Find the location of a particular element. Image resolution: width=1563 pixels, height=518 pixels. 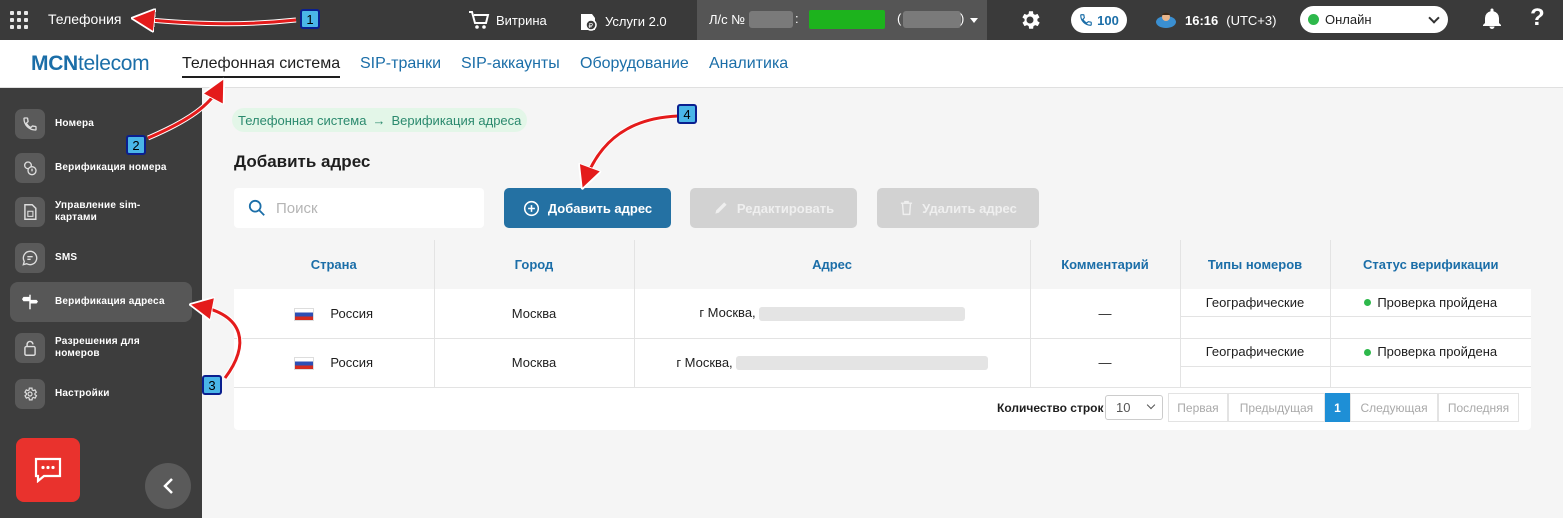

breadcrumb-arrow-icon: → is located at coordinates (379, 120).